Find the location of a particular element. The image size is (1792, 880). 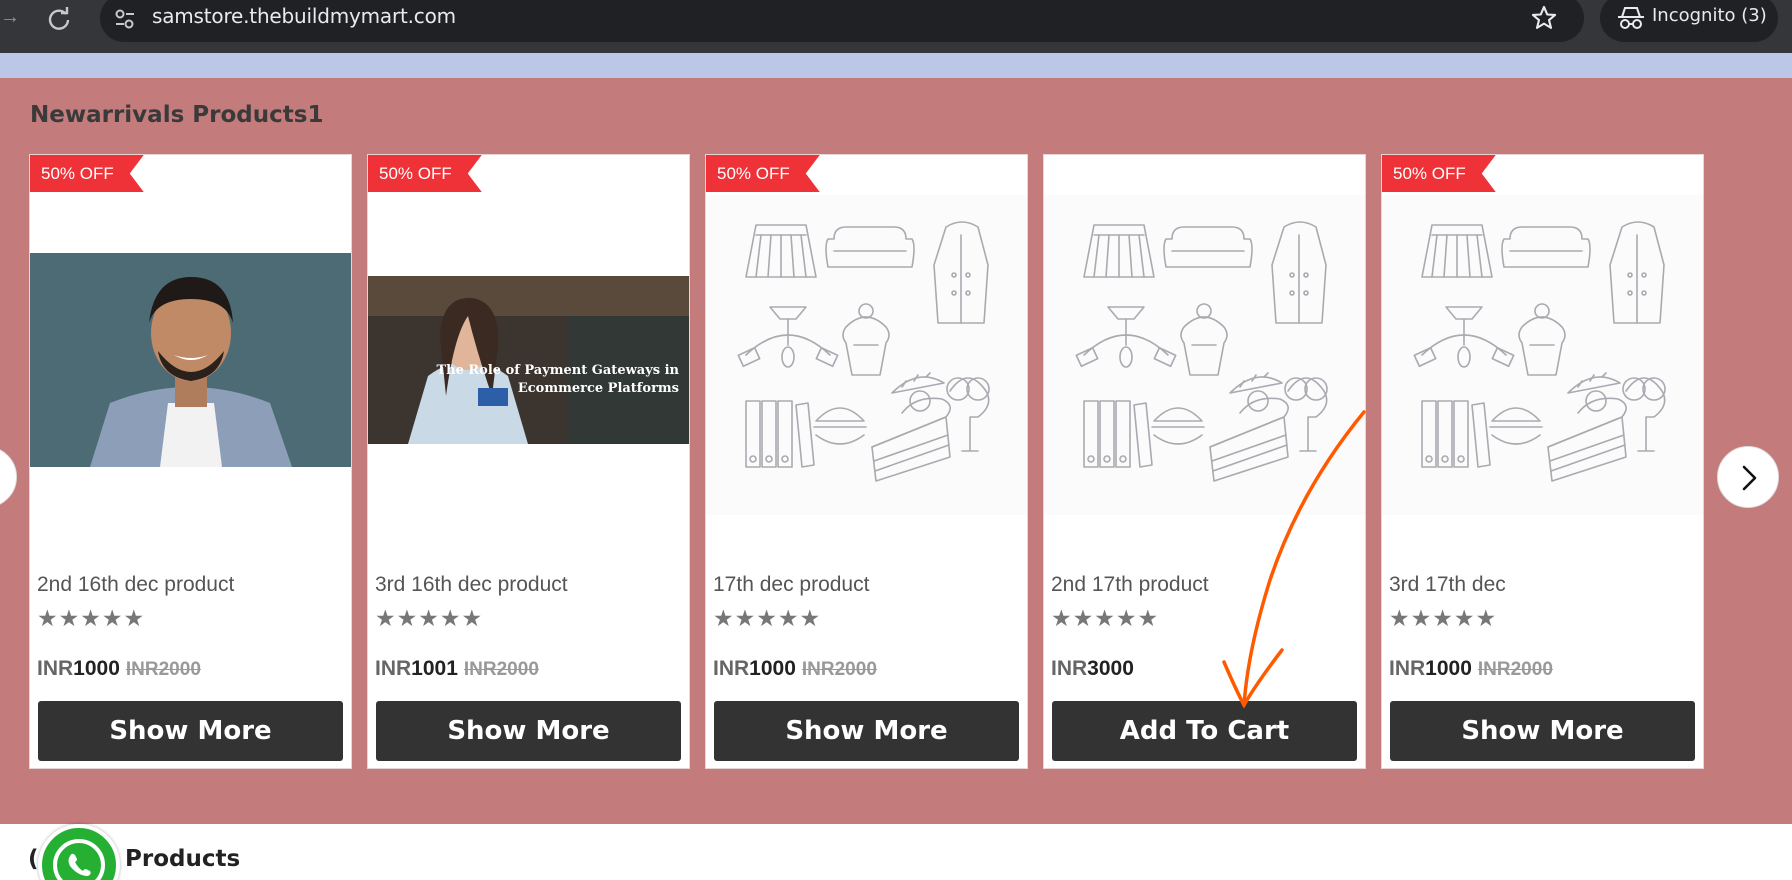

product-price: INR3000 is located at coordinates (1092, 669).